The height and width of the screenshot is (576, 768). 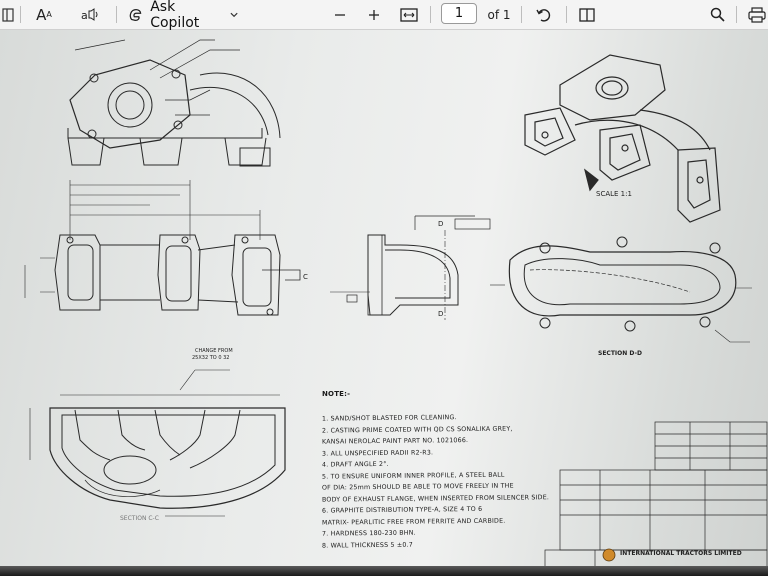 I want to click on text-size-button: AA, so click(x=44, y=14).